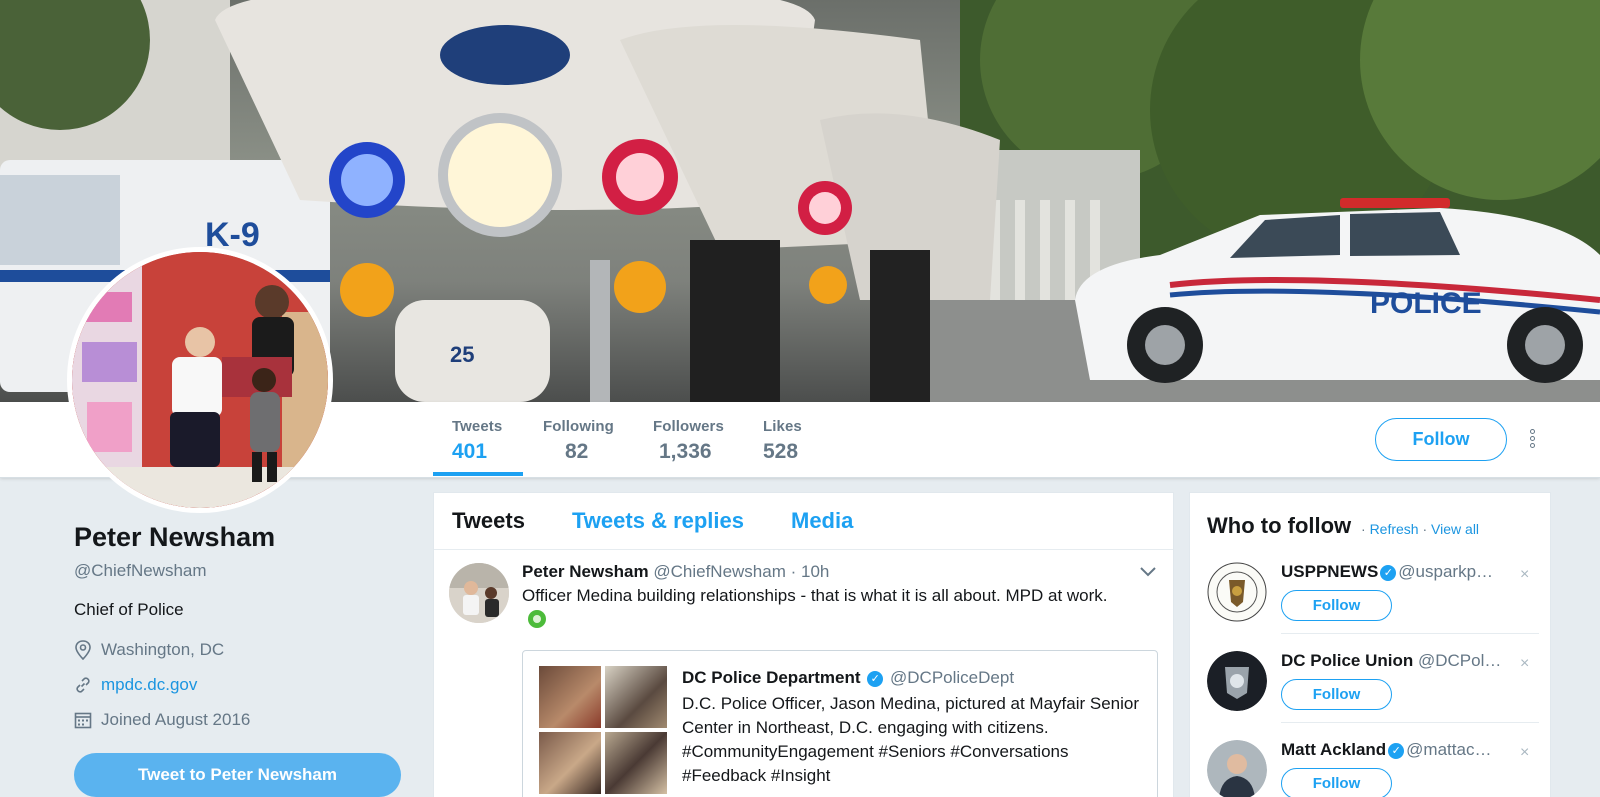 Image resolution: width=1600 pixels, height=797 pixels. I want to click on tweet-time: · 10h, so click(810, 571).